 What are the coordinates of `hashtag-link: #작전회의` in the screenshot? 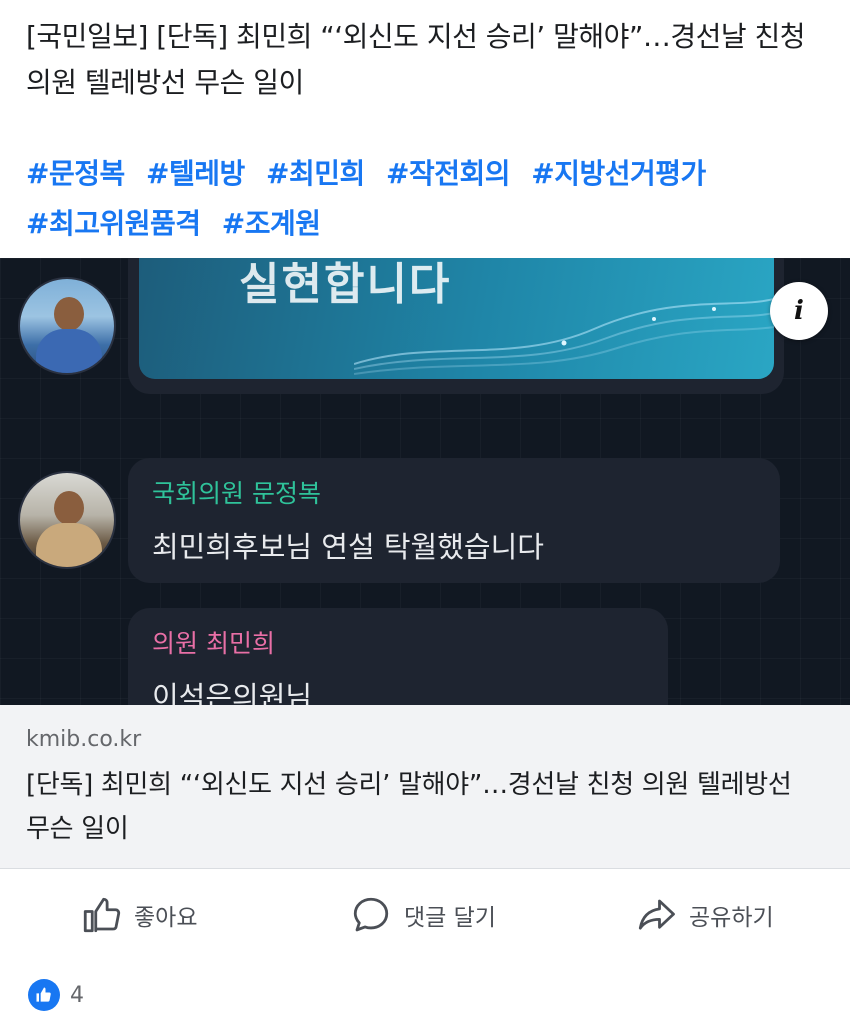 It's located at (448, 173).